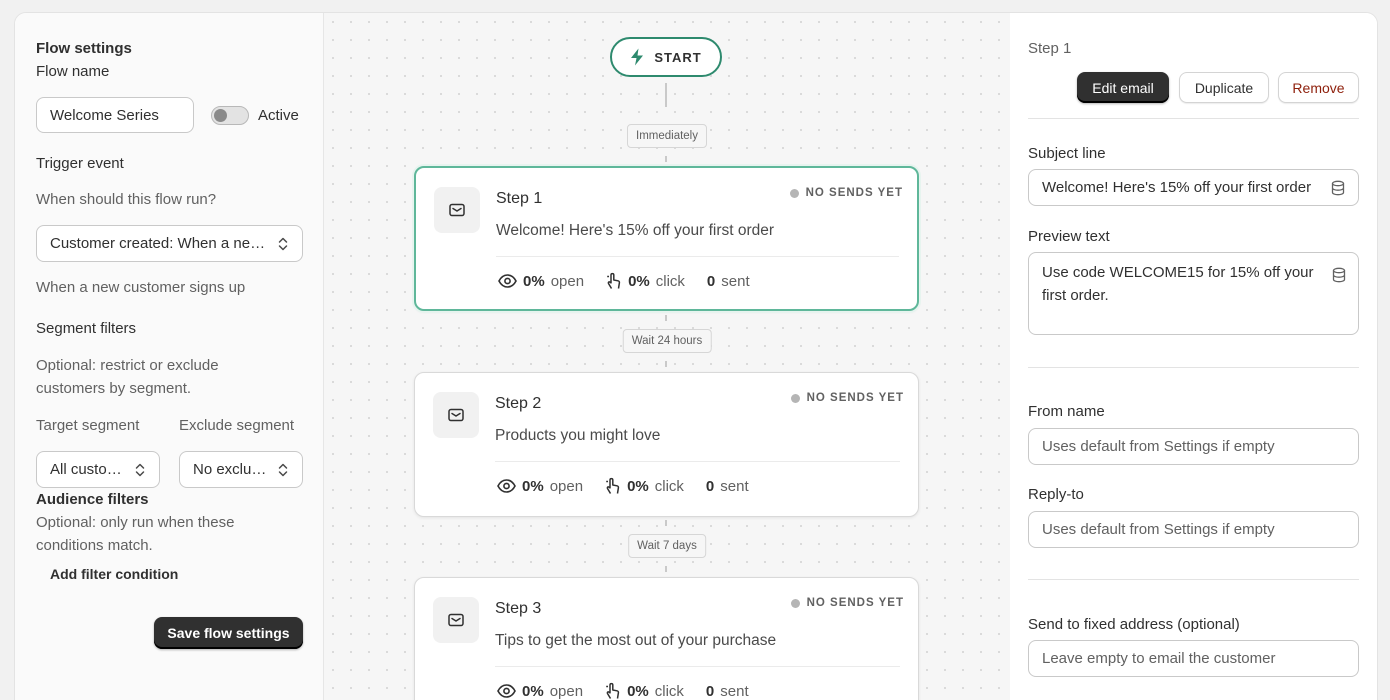  What do you see at coordinates (115, 115) in the screenshot?
I see `flow-name-input: Welcome Series` at bounding box center [115, 115].